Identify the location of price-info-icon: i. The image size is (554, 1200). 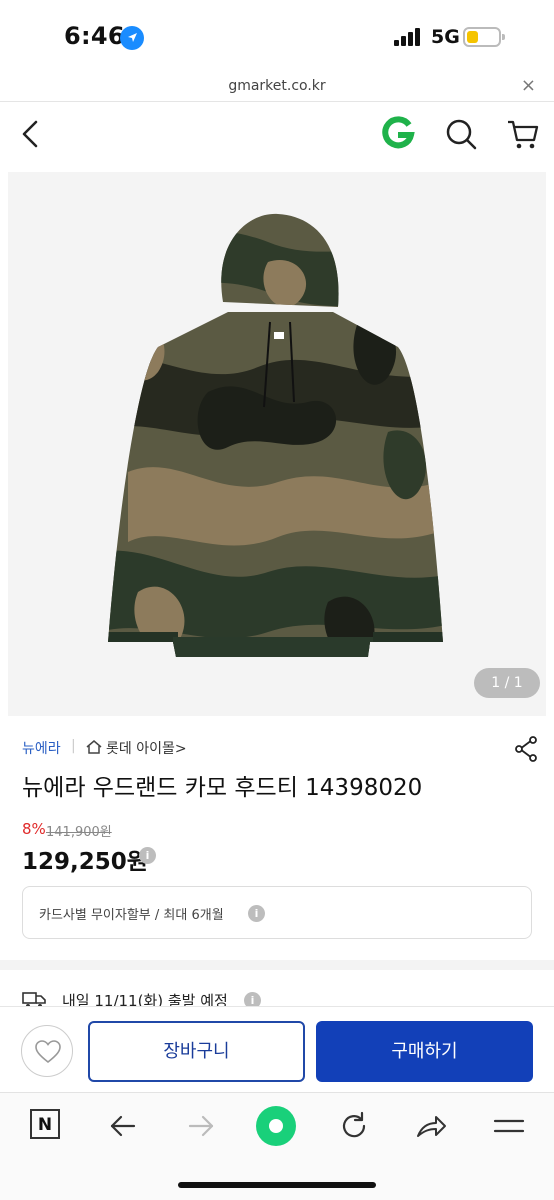
(147, 855).